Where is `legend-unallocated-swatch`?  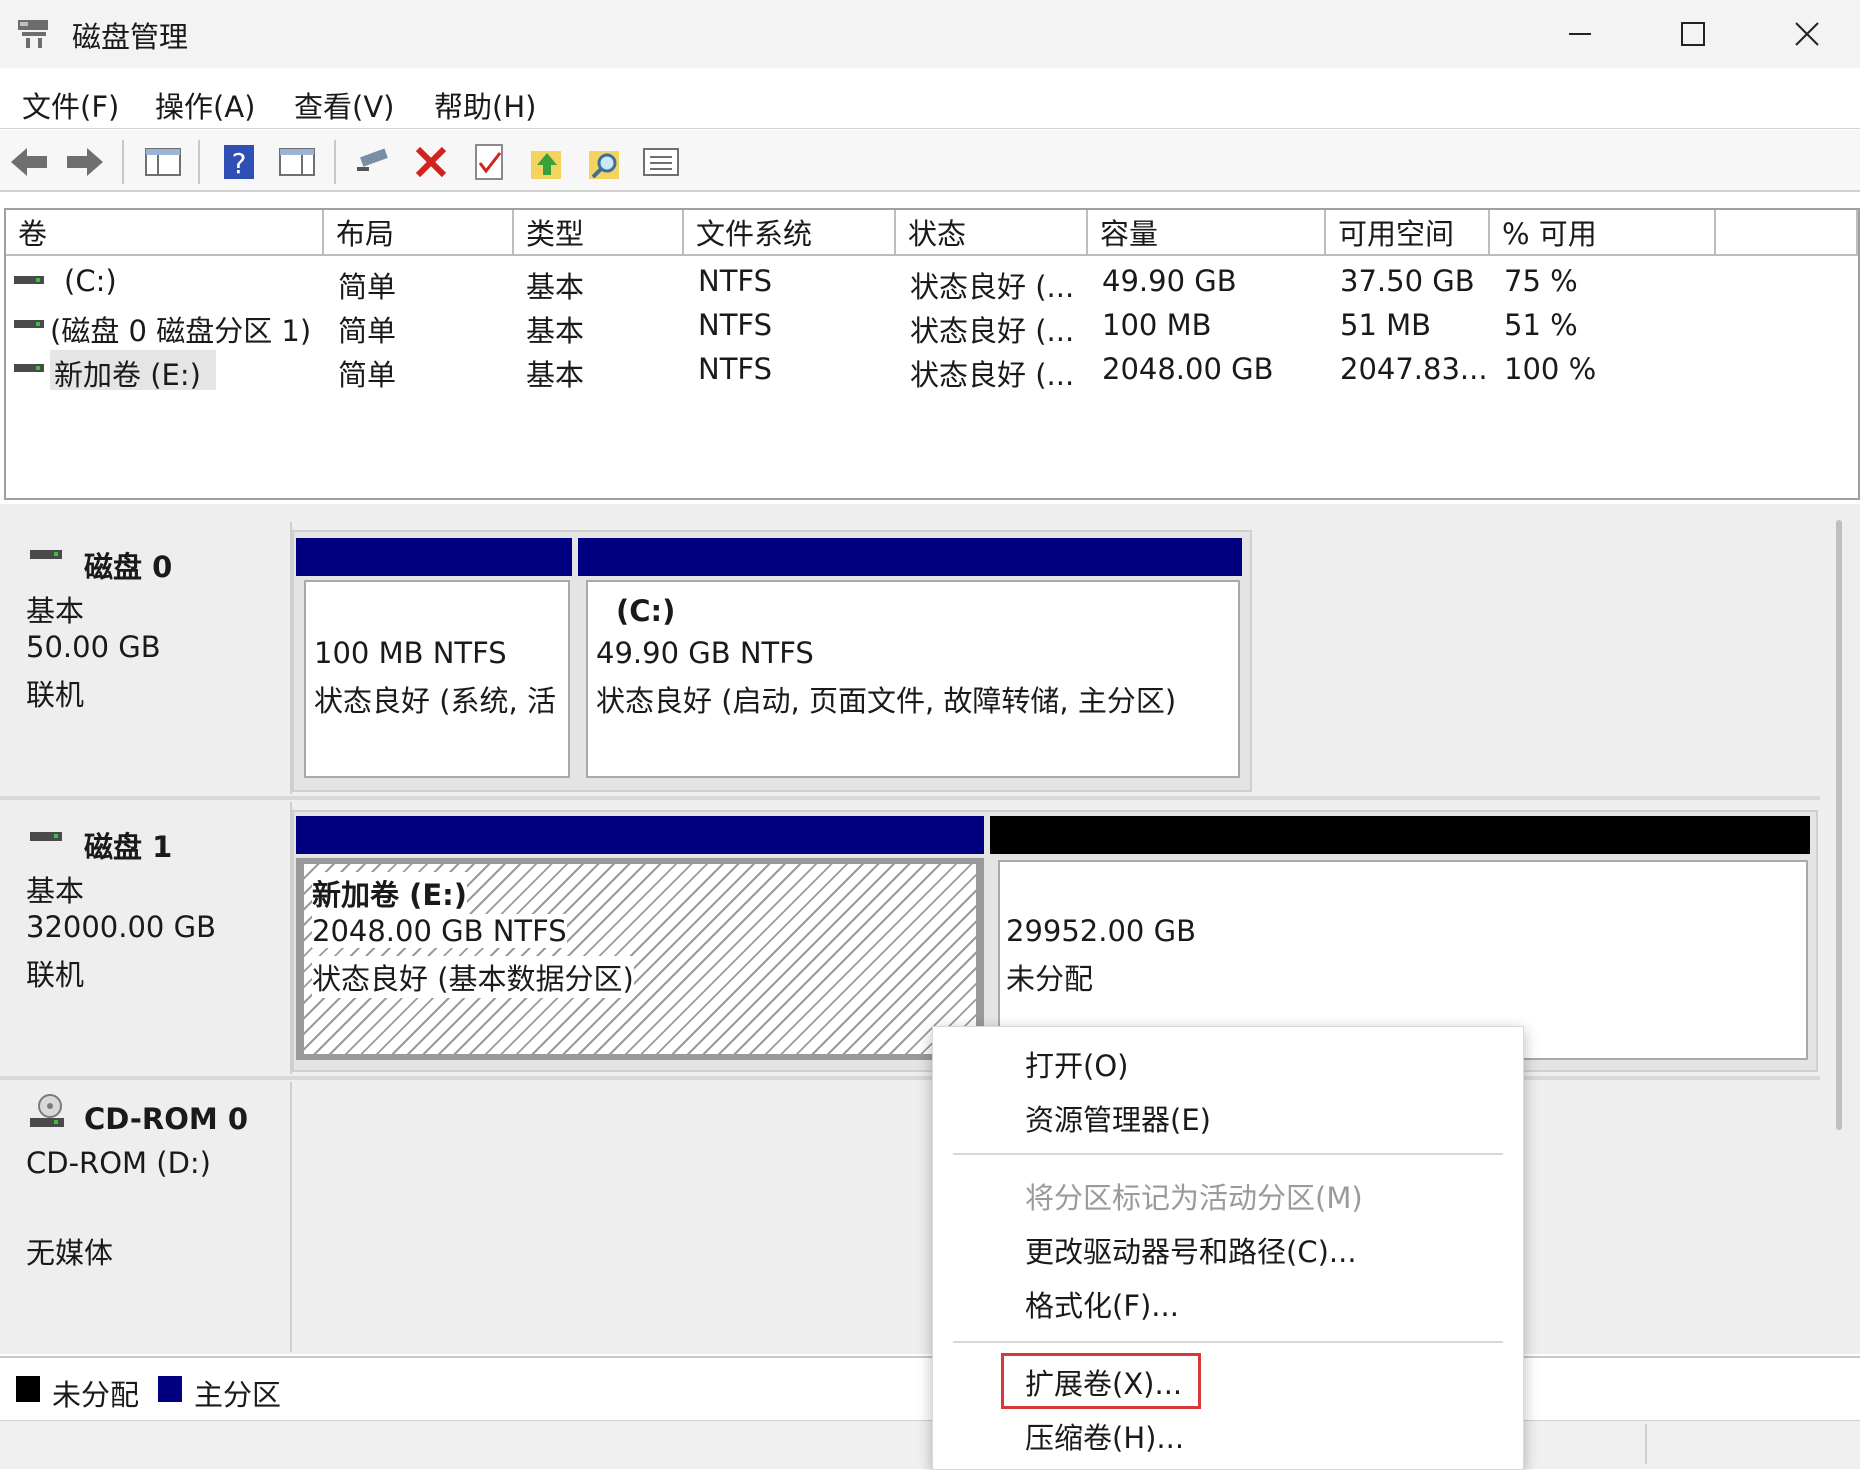 legend-unallocated-swatch is located at coordinates (28, 1389).